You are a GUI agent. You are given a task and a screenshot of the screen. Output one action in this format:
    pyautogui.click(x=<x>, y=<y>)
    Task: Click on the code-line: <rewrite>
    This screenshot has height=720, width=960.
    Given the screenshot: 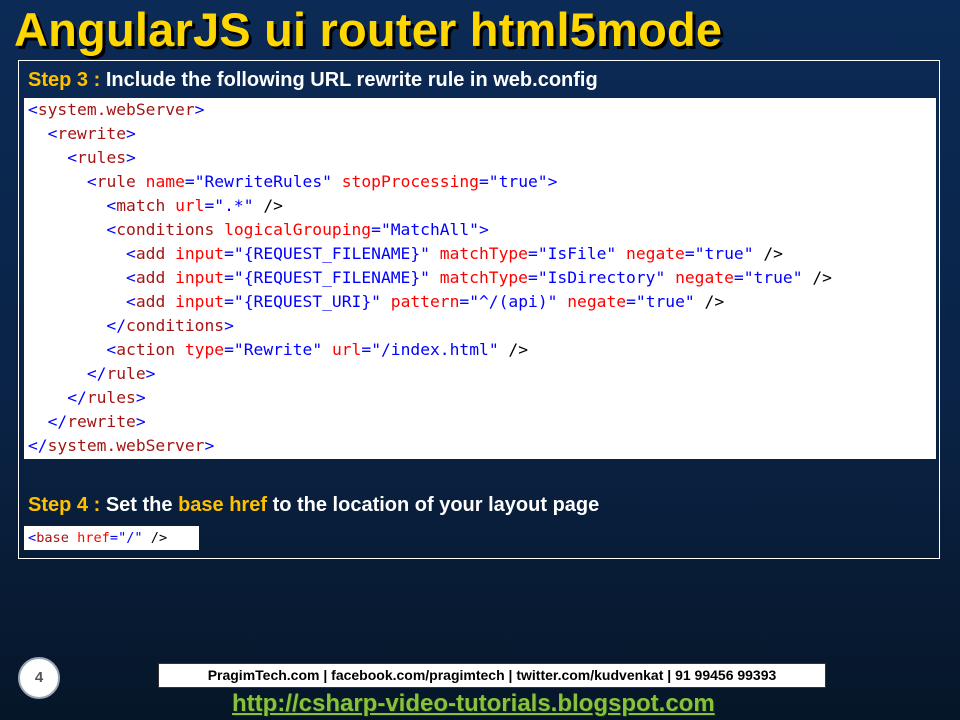 What is the action you would take?
    pyautogui.click(x=91, y=133)
    